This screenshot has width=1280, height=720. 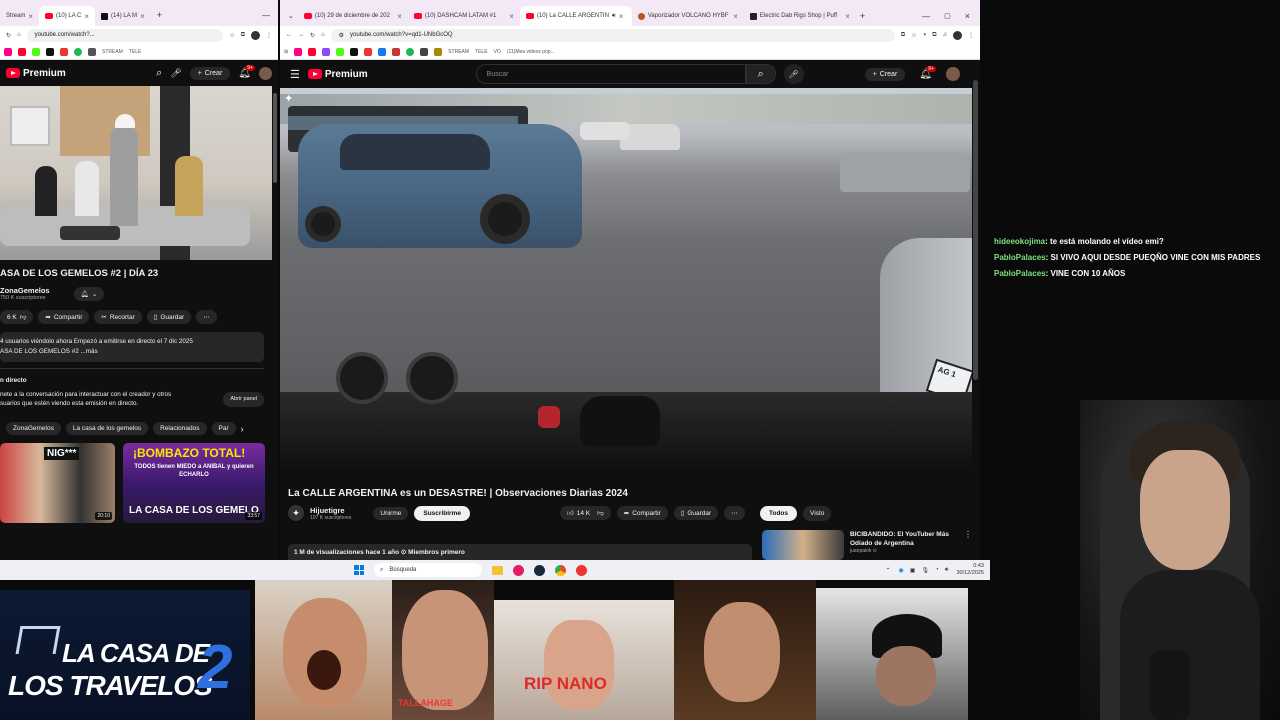 I want to click on subscribed-button: 🔔︎ ⌄, so click(x=89, y=293).